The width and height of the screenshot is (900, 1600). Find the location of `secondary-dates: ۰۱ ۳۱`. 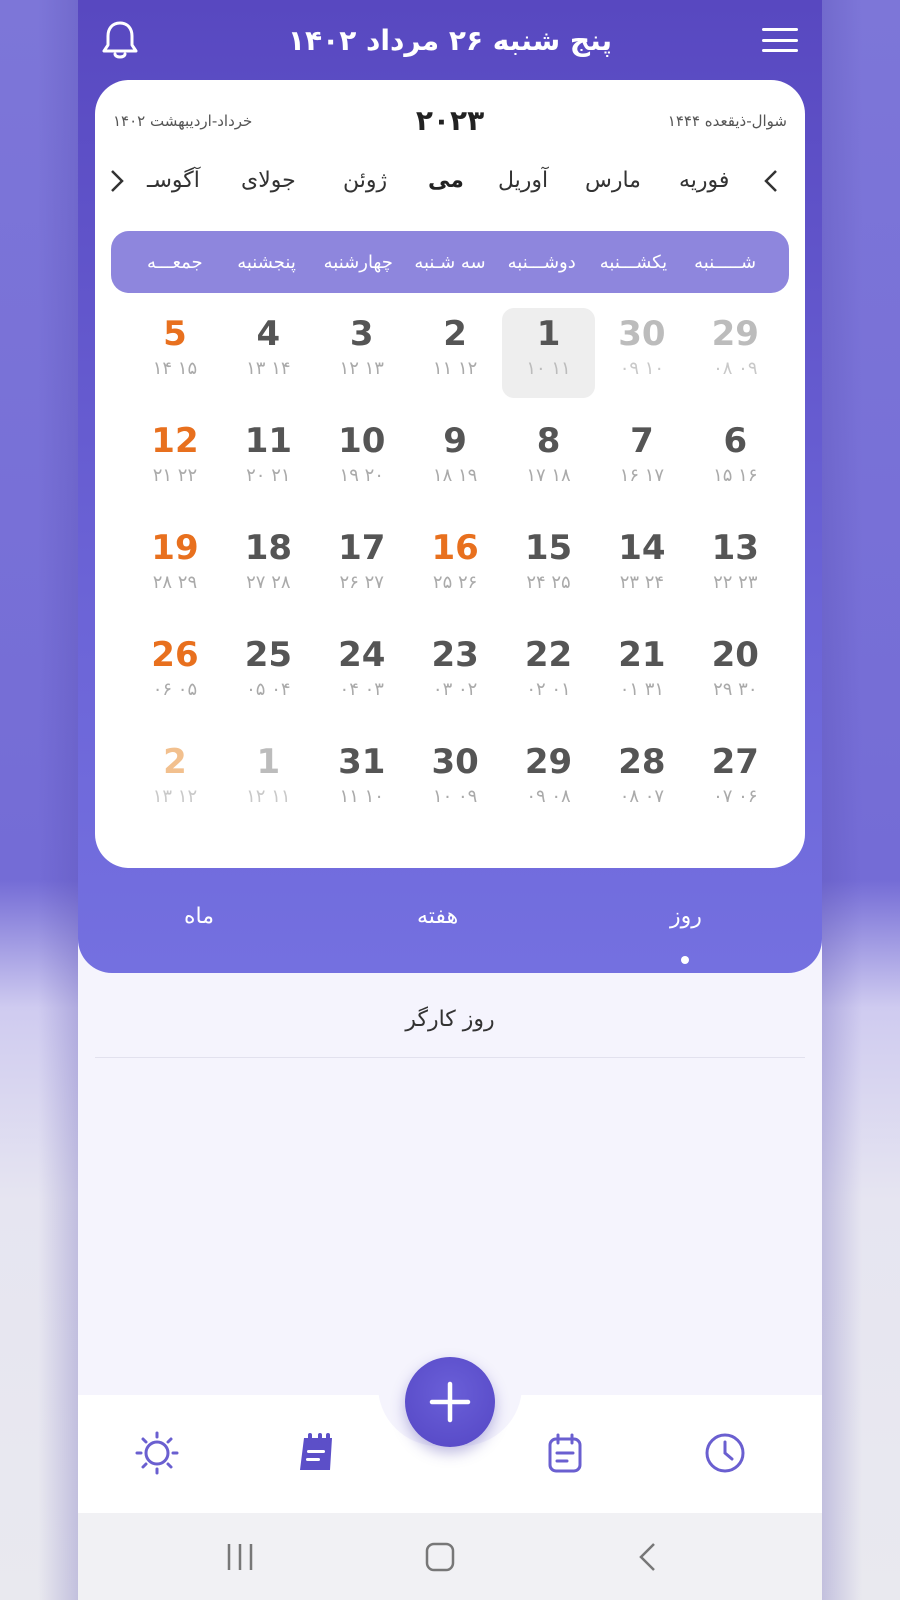

secondary-dates: ۰۱ ۳۱ is located at coordinates (642, 689).